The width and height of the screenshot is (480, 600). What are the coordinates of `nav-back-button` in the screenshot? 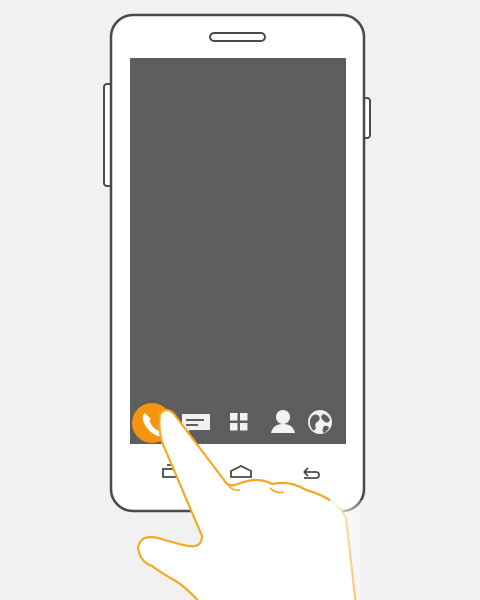 It's located at (311, 473).